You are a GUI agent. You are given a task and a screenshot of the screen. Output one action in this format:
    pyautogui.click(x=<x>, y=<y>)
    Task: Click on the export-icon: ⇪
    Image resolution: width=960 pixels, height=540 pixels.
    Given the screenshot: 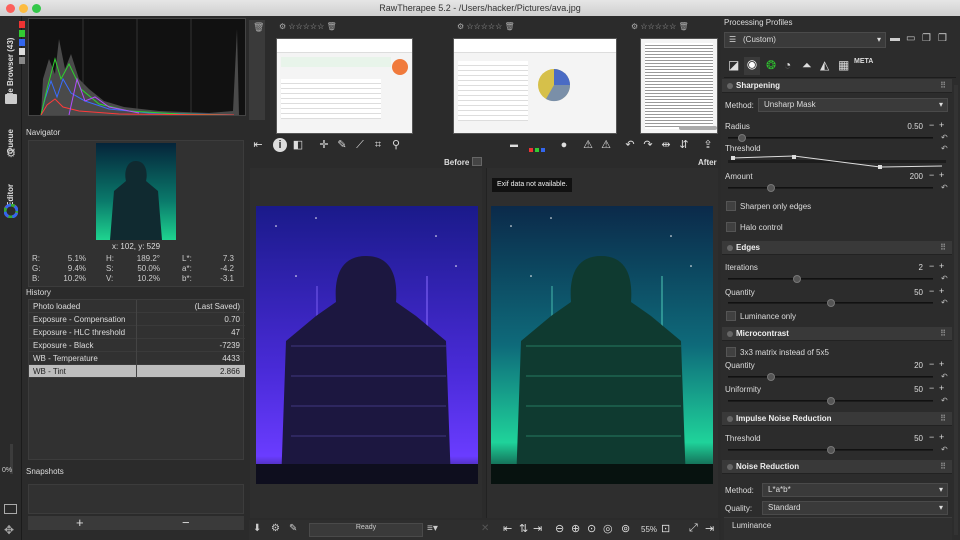 What is the action you would take?
    pyautogui.click(x=708, y=145)
    